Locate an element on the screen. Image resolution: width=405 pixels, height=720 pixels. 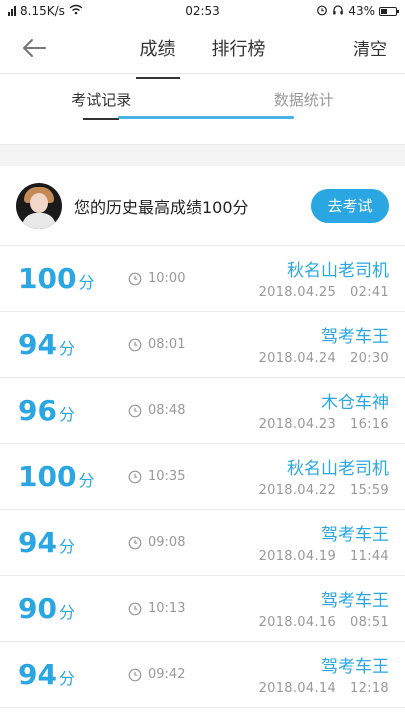
record-date: 2018.04.14 is located at coordinates (297, 688).